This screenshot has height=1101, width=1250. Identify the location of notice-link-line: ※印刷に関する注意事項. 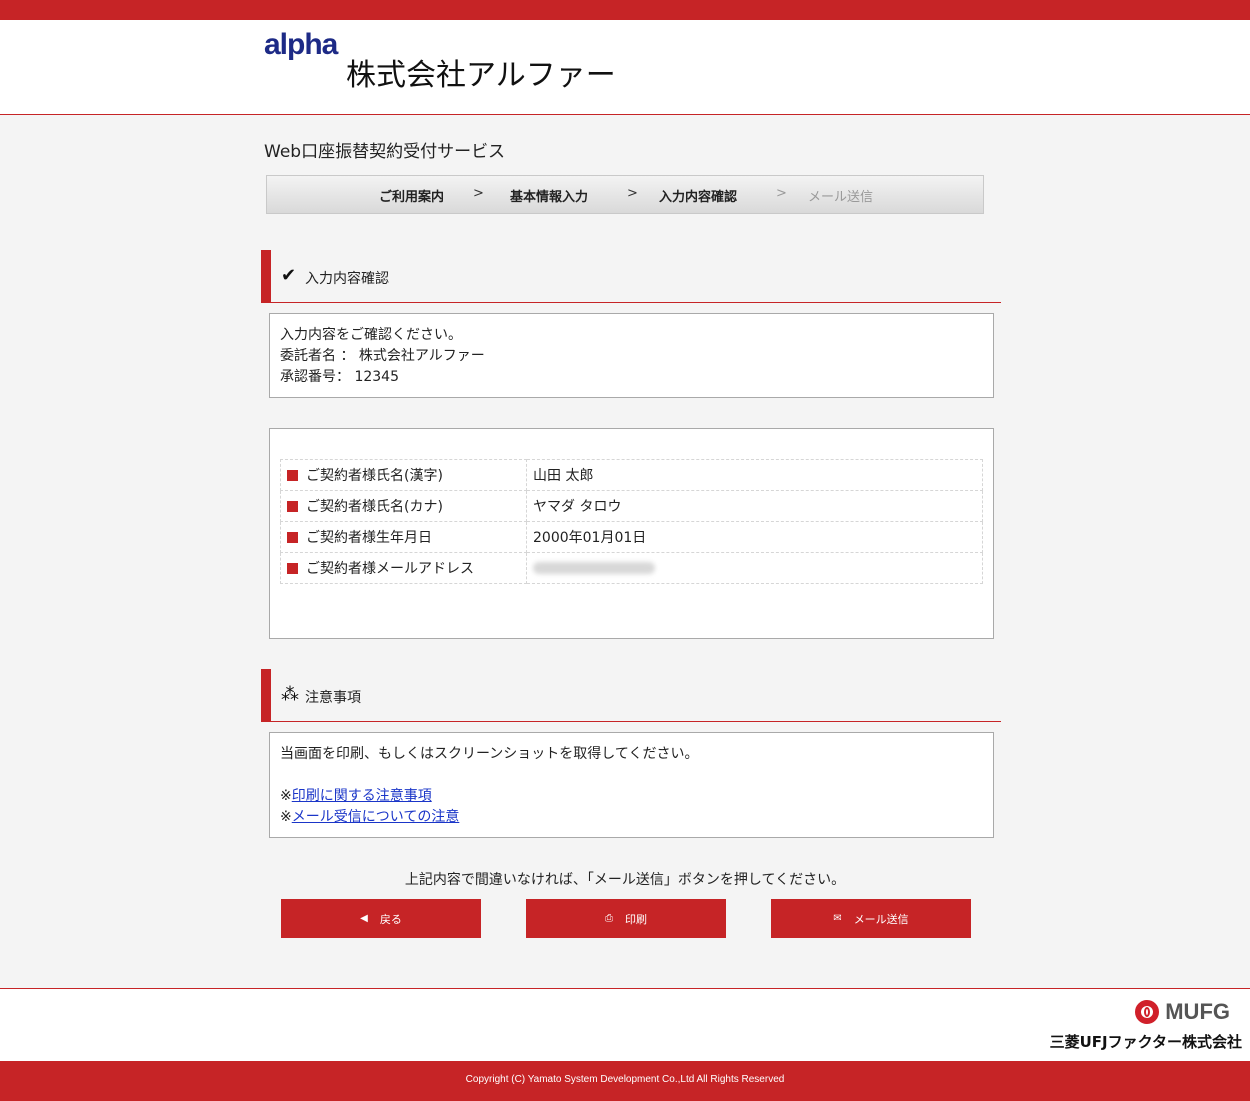
(631, 796).